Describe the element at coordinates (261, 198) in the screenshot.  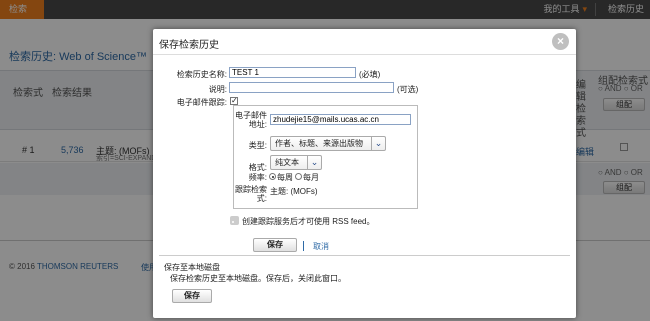
I see `tracking-query-label-2: 式:` at that location.